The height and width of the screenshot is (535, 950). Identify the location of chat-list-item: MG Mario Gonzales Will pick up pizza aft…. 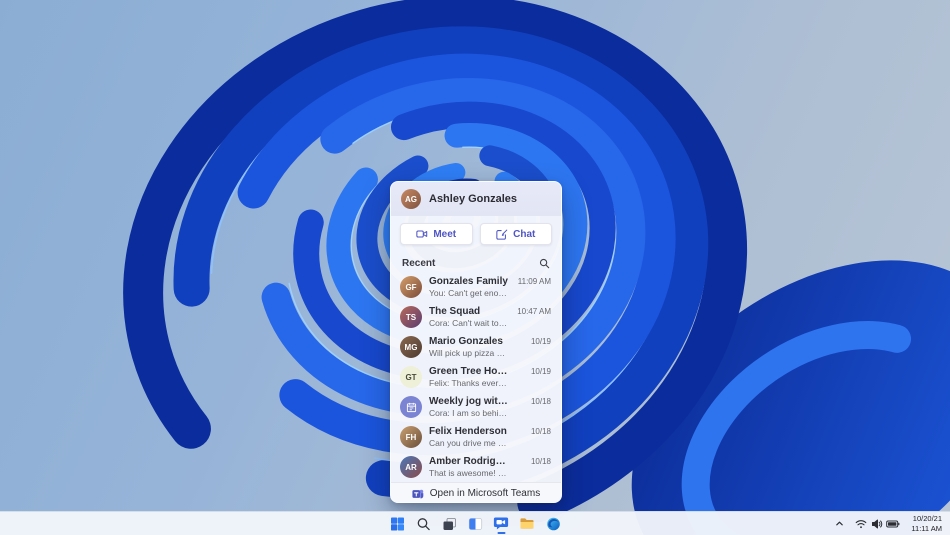
(476, 347).